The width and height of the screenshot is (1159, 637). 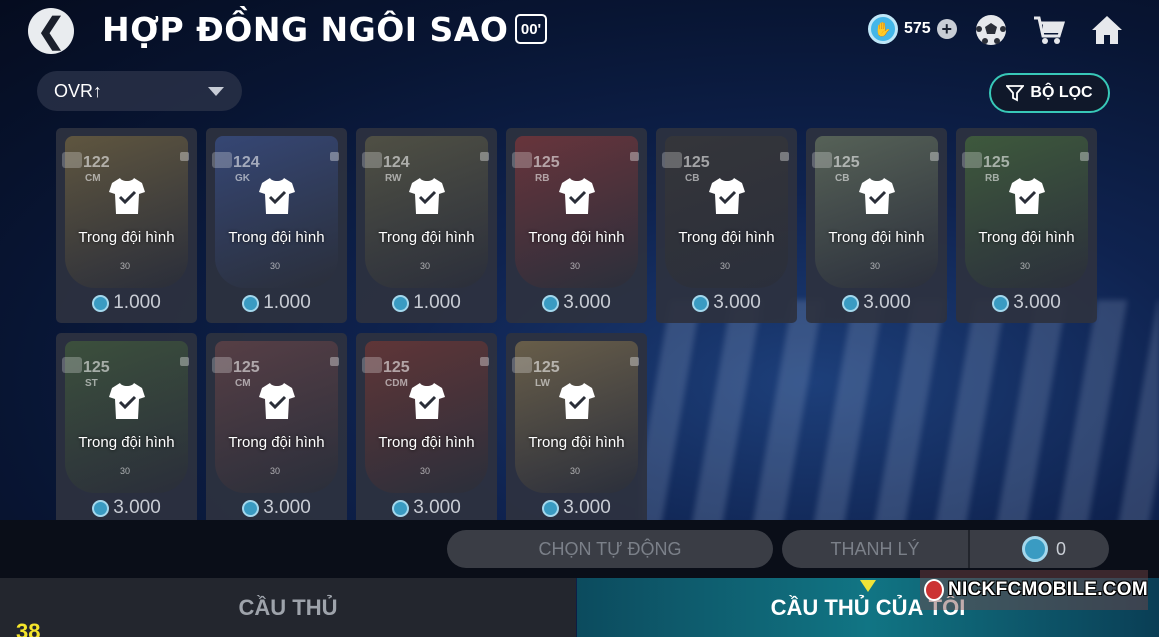 What do you see at coordinates (216, 91) in the screenshot?
I see `chevron-down-icon` at bounding box center [216, 91].